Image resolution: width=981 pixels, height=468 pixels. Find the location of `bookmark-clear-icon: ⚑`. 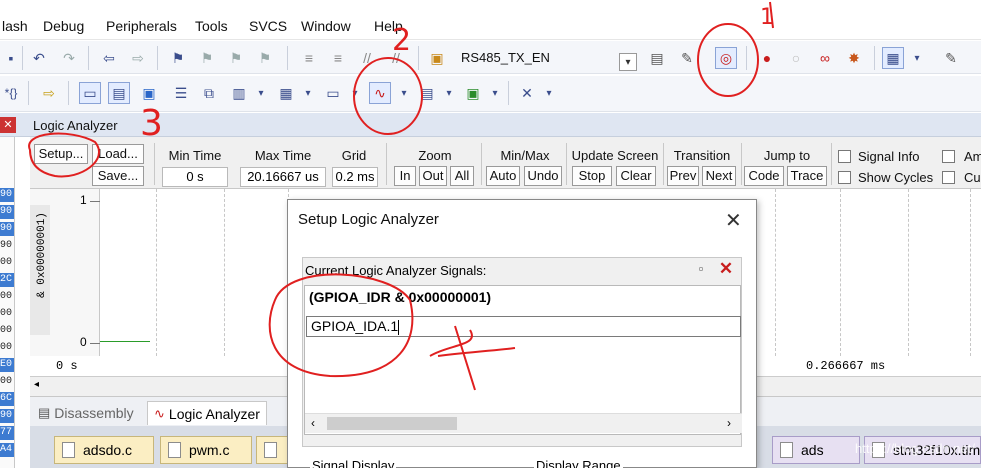

bookmark-clear-icon: ⚑ is located at coordinates (265, 58).